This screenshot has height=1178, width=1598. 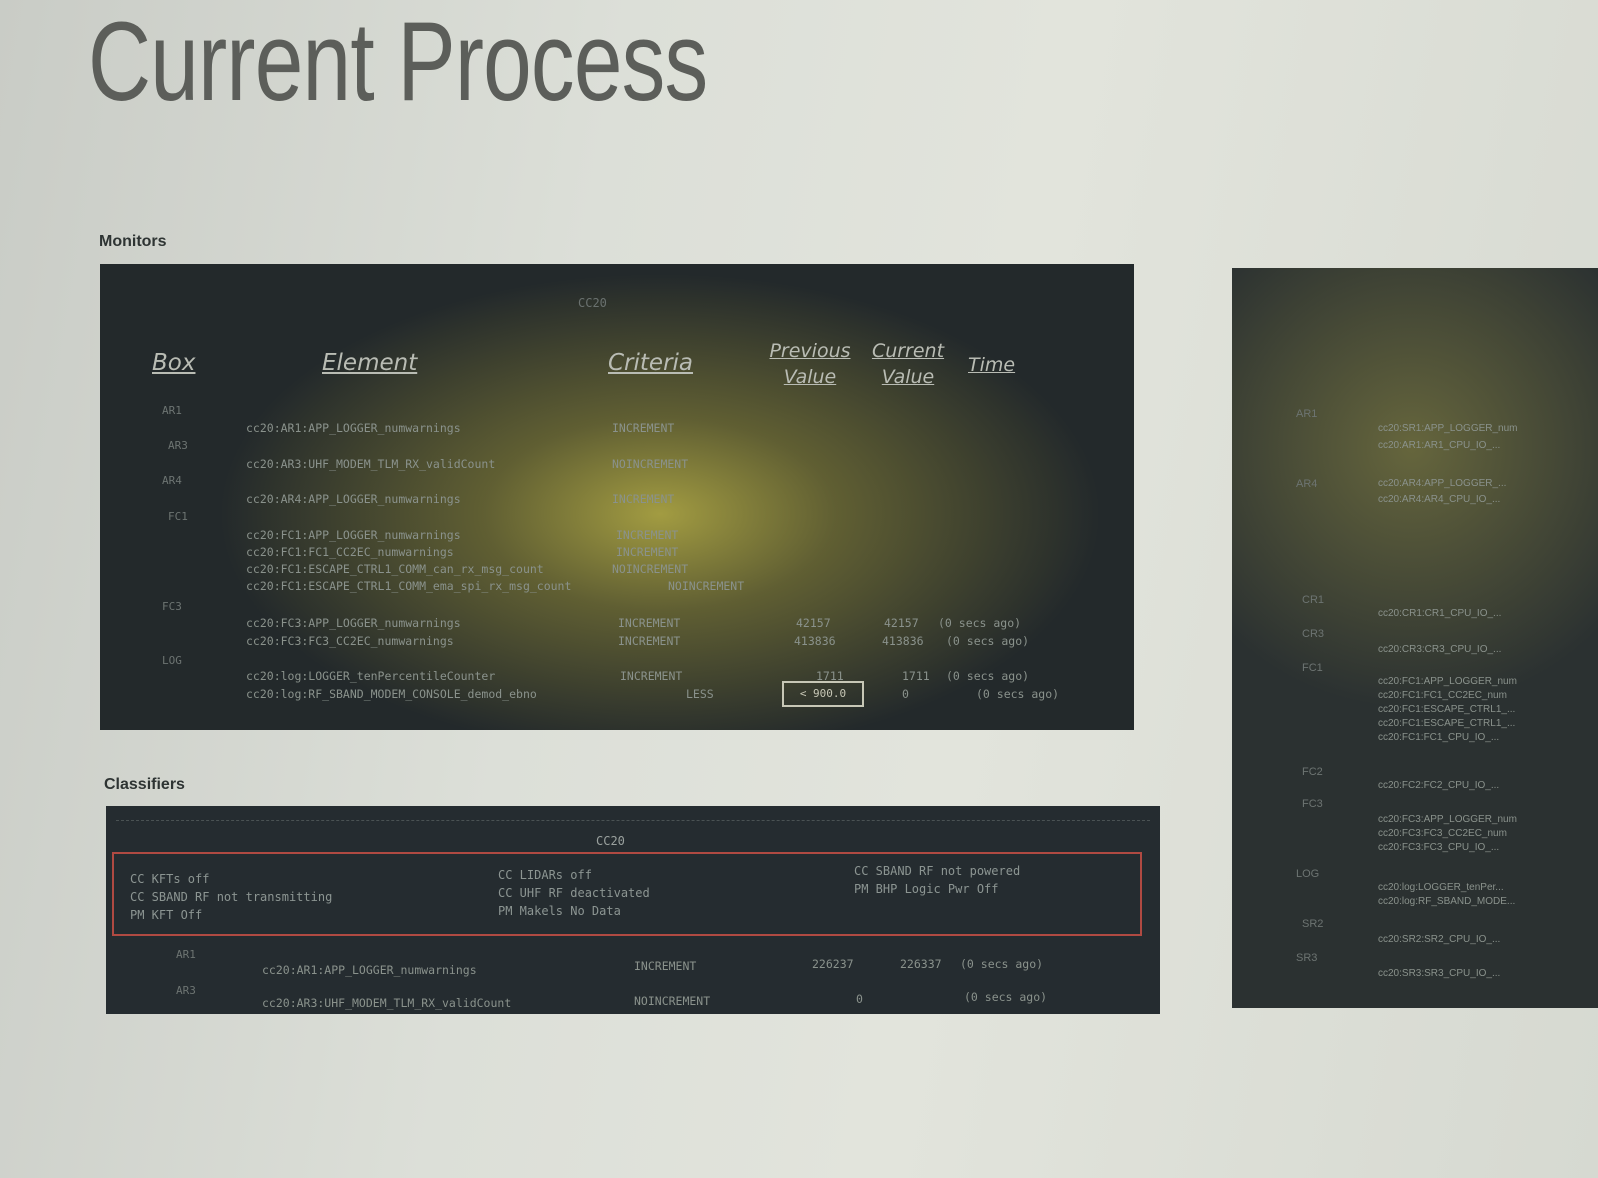 What do you see at coordinates (813, 623) in the screenshot?
I see `table-row-previous: 42157` at bounding box center [813, 623].